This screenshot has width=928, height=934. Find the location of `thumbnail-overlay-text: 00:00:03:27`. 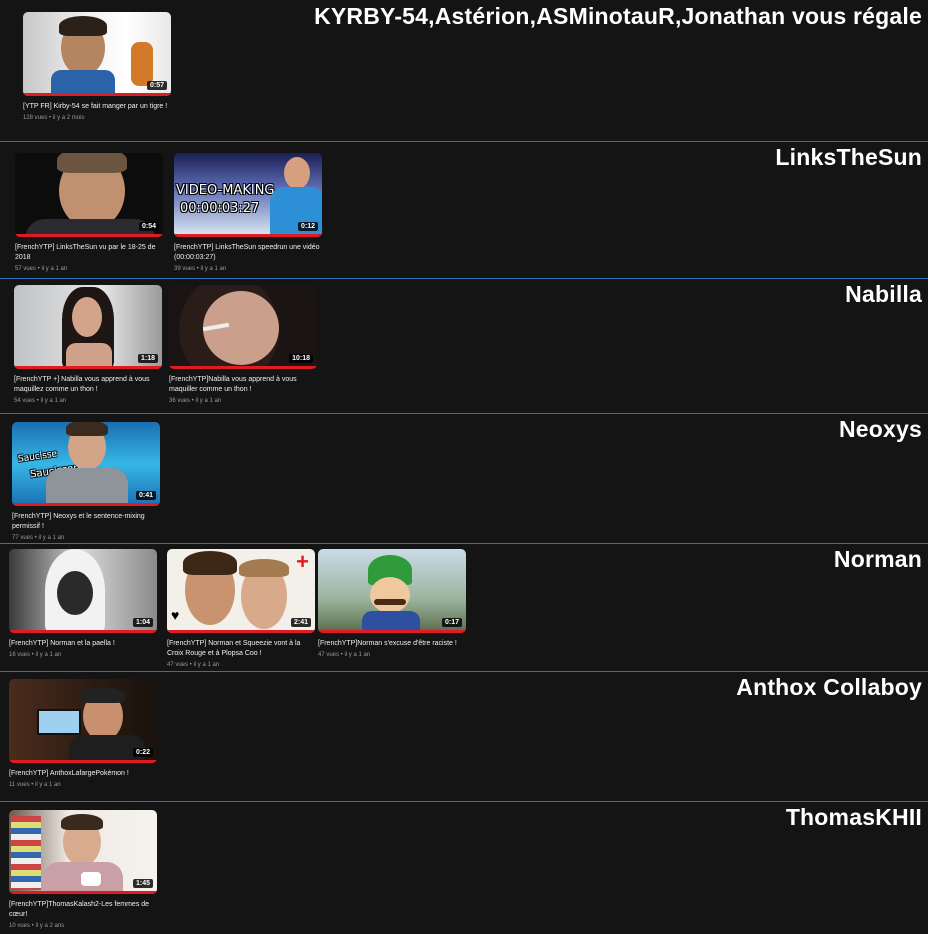

thumbnail-overlay-text: 00:00:03:27 is located at coordinates (220, 208).